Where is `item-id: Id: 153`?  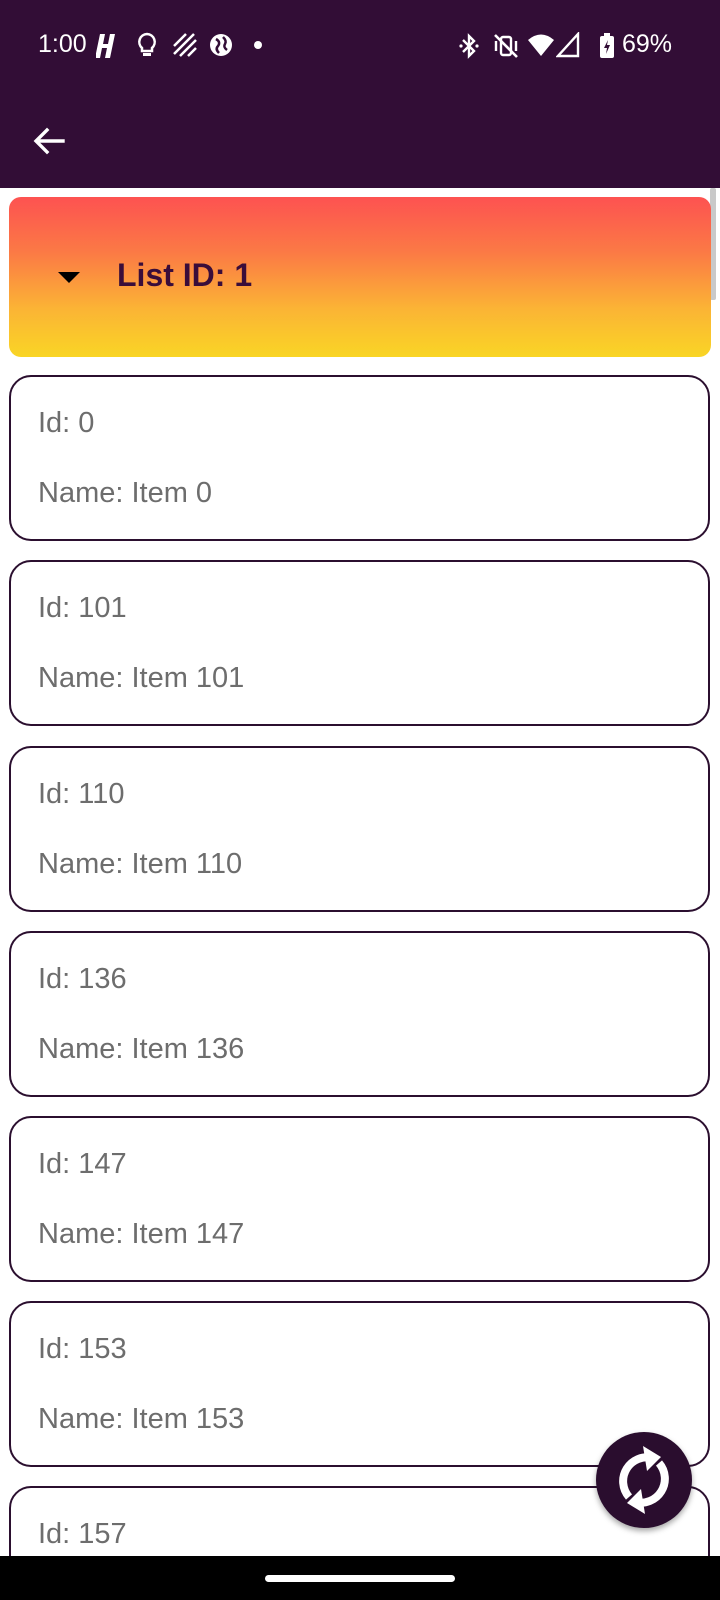 item-id: Id: 153 is located at coordinates (82, 1349).